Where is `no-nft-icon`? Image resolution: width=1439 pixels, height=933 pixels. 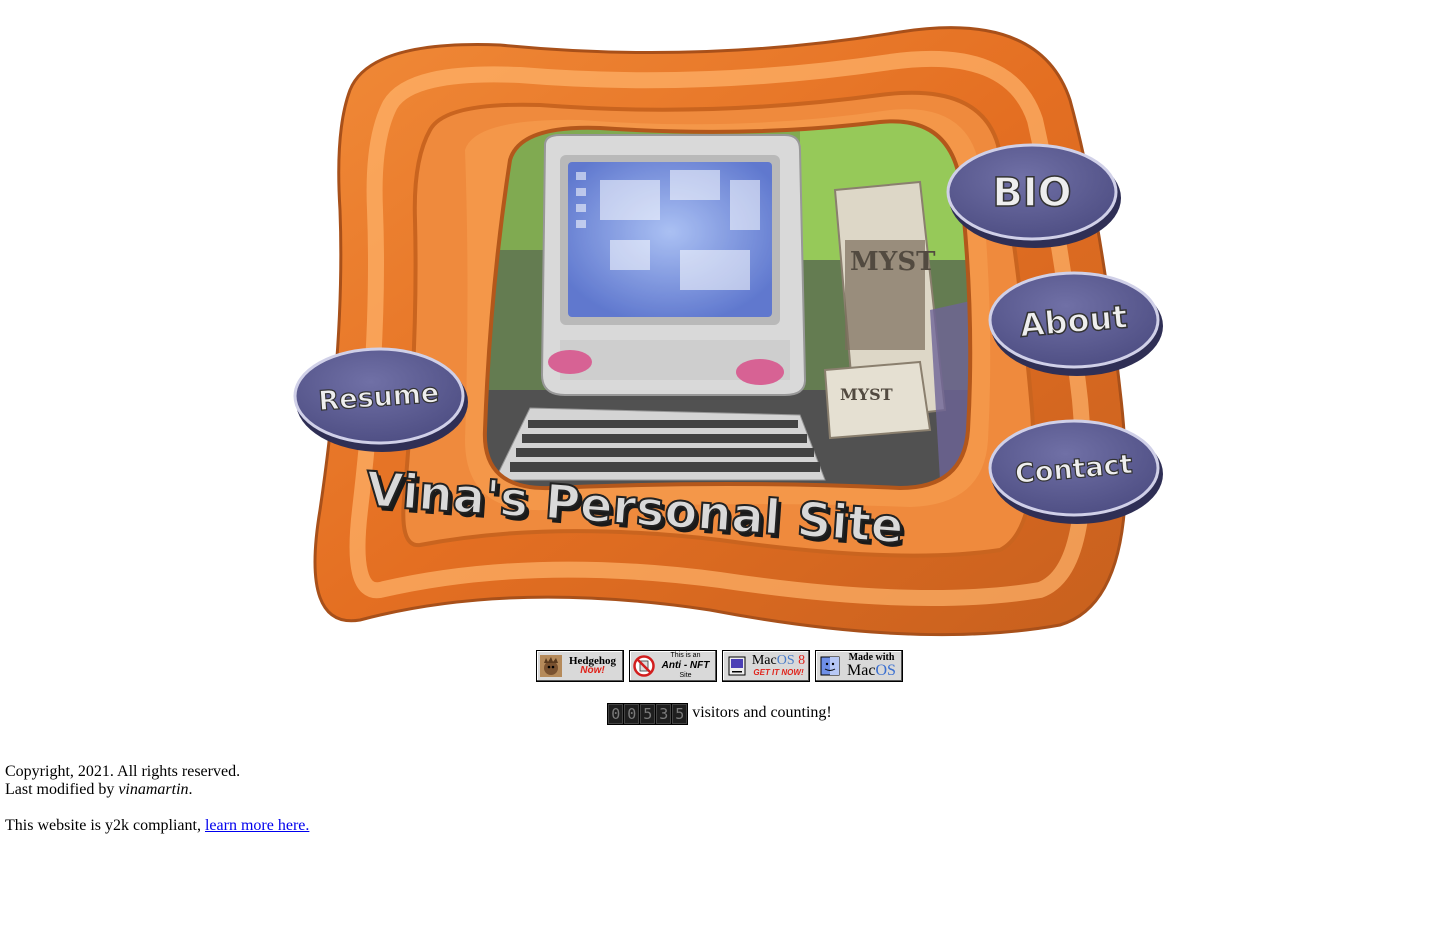
no-nft-icon is located at coordinates (644, 666).